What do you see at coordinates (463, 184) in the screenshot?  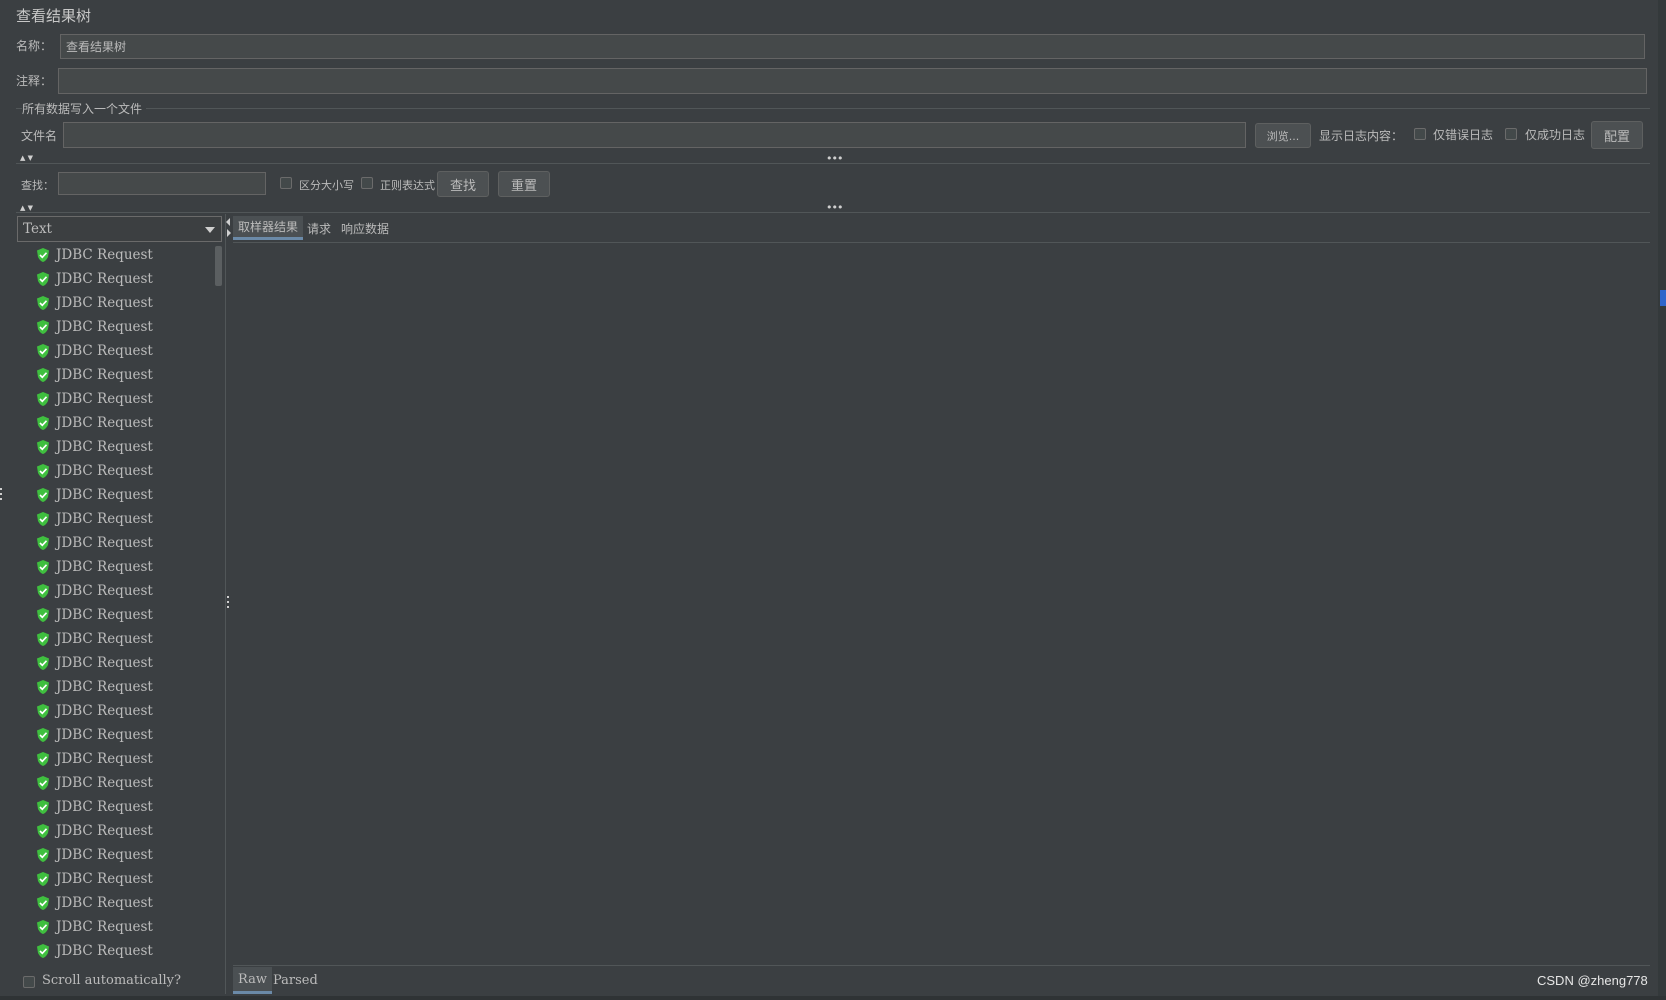 I see `find-button: 查找` at bounding box center [463, 184].